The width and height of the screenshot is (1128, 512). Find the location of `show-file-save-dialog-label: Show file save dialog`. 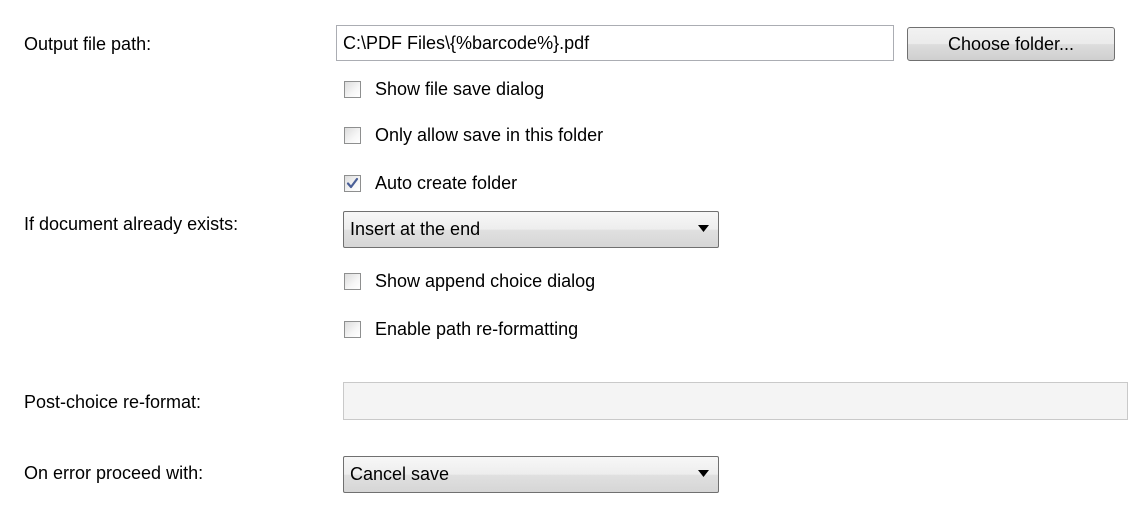

show-file-save-dialog-label: Show file save dialog is located at coordinates (460, 88).